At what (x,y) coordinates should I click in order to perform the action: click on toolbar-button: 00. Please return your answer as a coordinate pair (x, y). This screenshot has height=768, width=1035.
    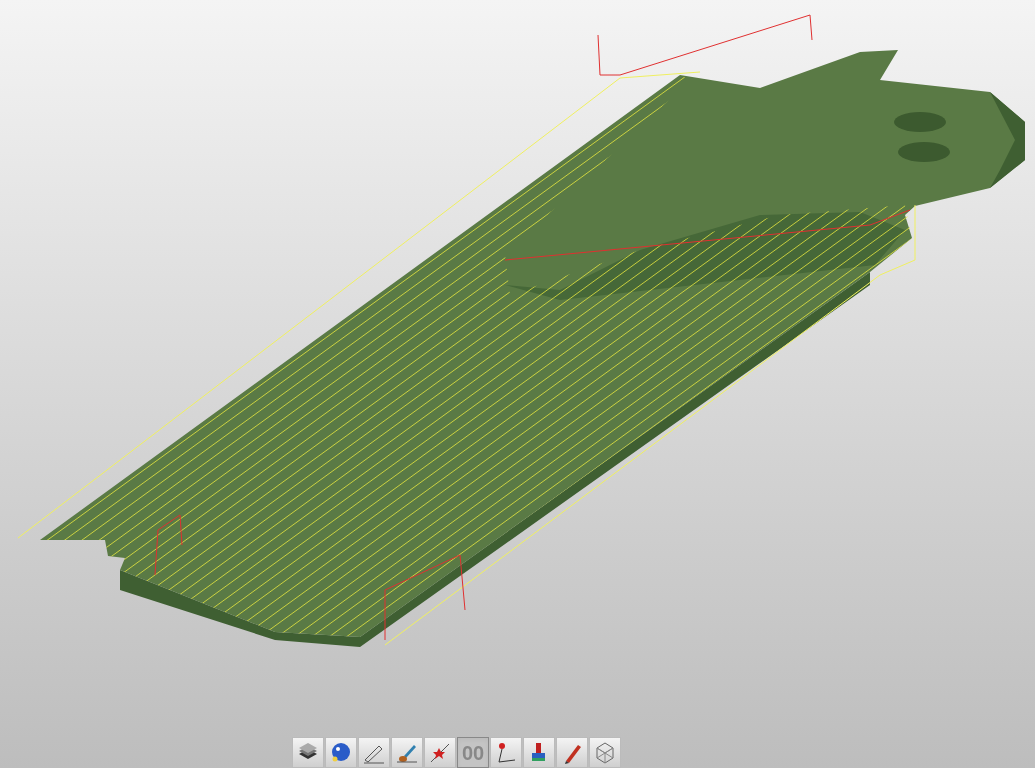
    Looking at the image, I should click on (473, 752).